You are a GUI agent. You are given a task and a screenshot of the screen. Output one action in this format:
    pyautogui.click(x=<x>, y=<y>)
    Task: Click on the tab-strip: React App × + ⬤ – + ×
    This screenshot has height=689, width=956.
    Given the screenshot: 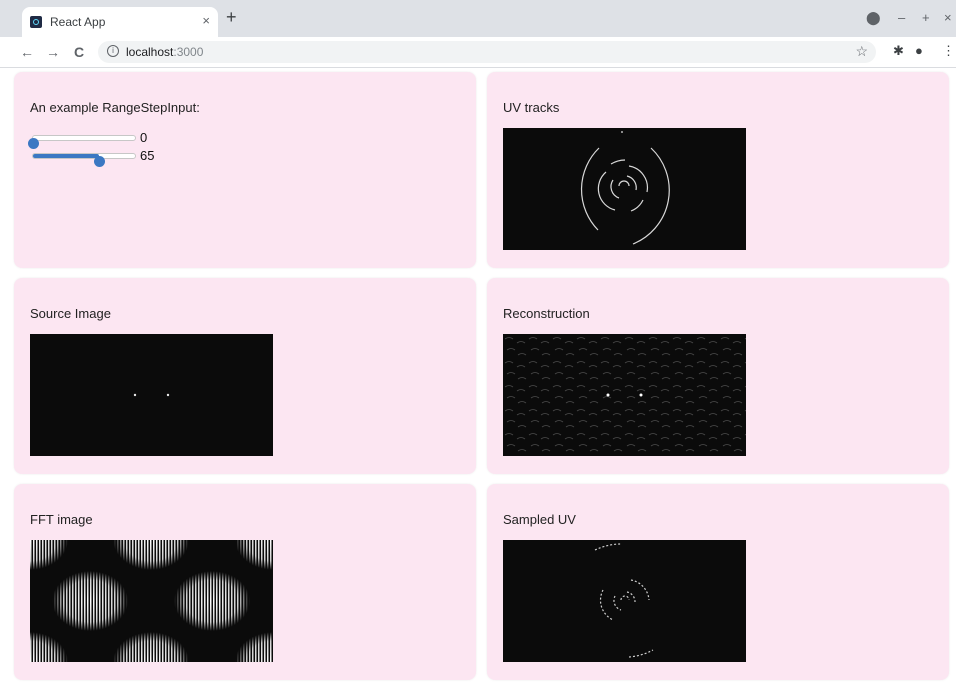 What is the action you would take?
    pyautogui.click(x=478, y=18)
    